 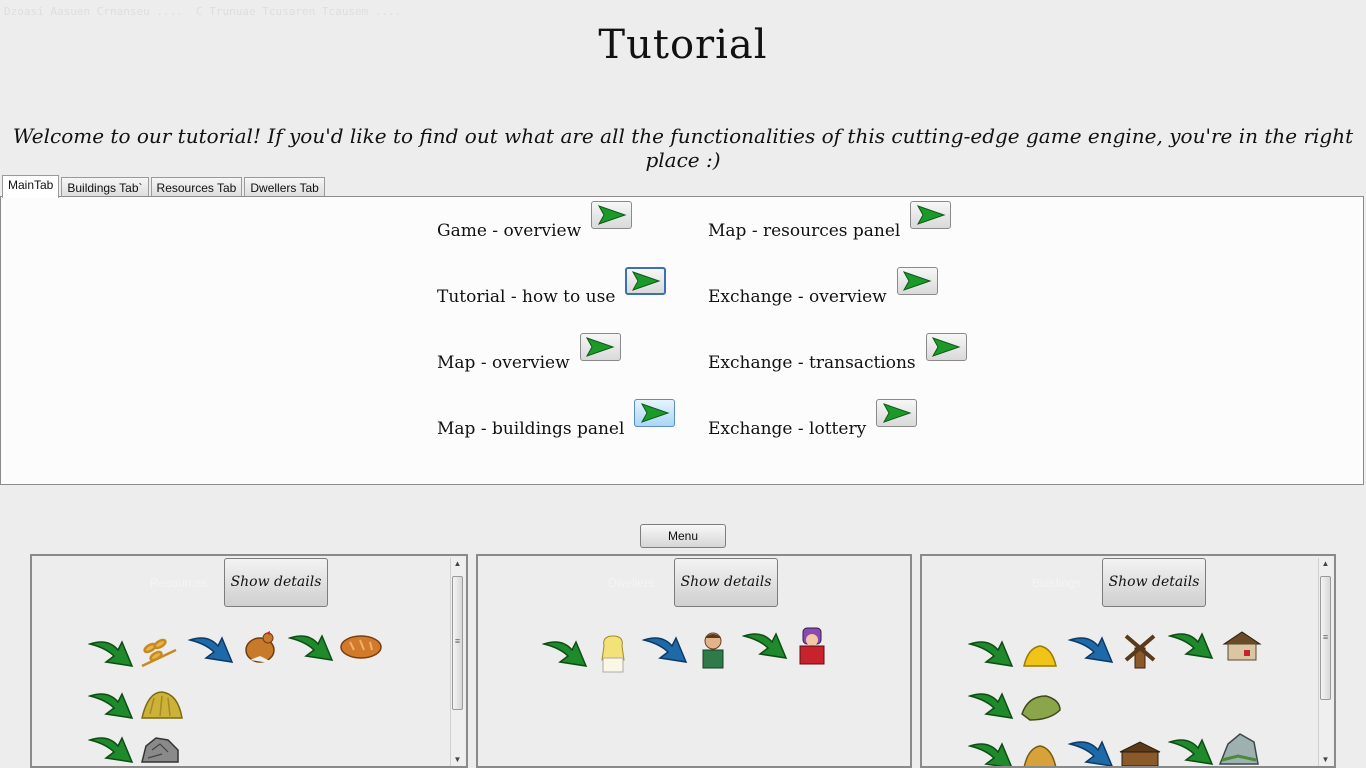 I want to click on gold-pile-icon, so click(x=1040, y=656).